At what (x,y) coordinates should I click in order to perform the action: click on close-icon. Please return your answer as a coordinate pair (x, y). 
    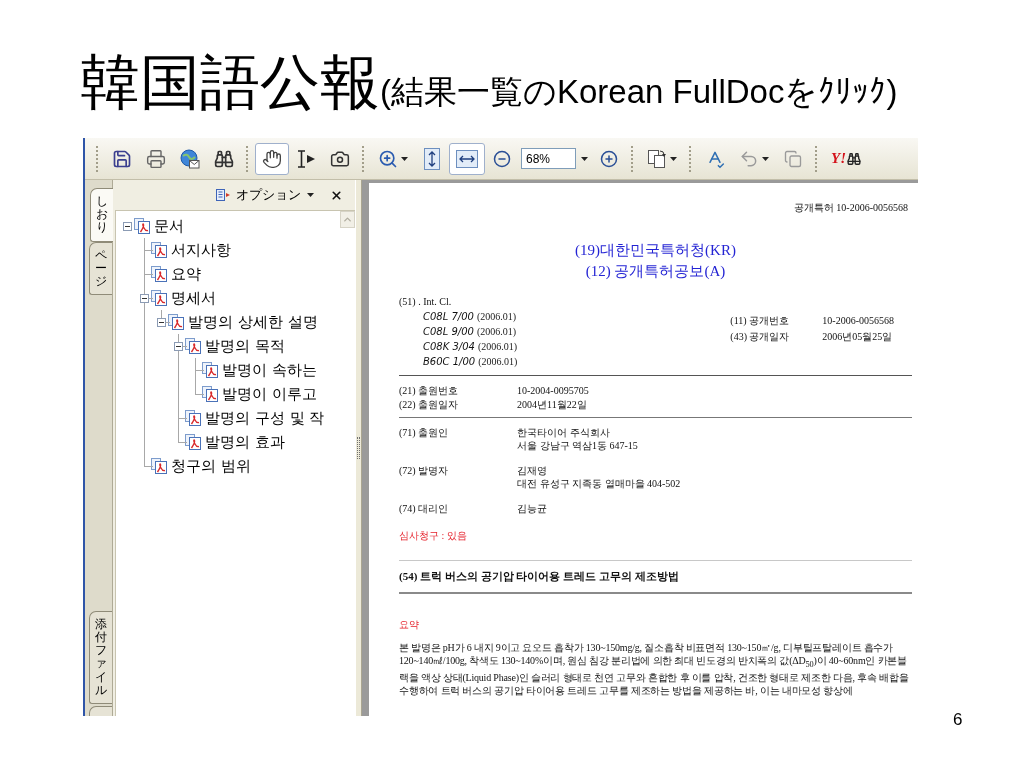
    Looking at the image, I should click on (336, 195).